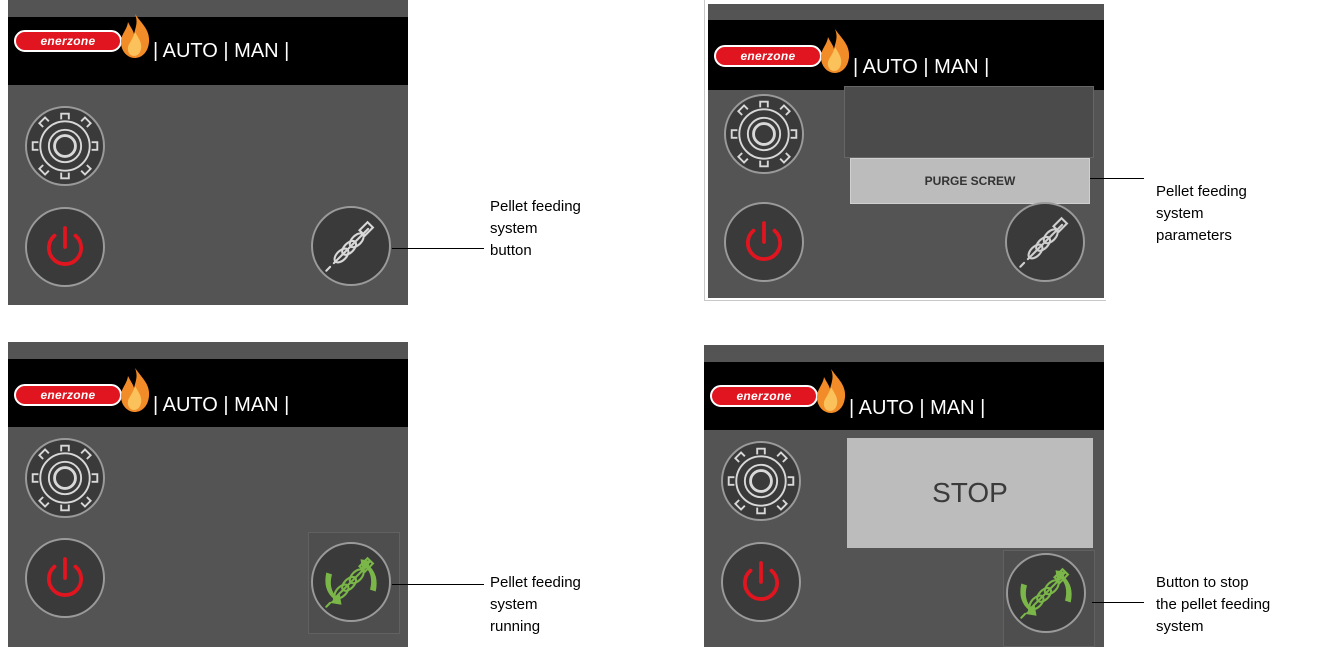  I want to click on callout-pellet-button: Pellet feeding system button, so click(535, 229).